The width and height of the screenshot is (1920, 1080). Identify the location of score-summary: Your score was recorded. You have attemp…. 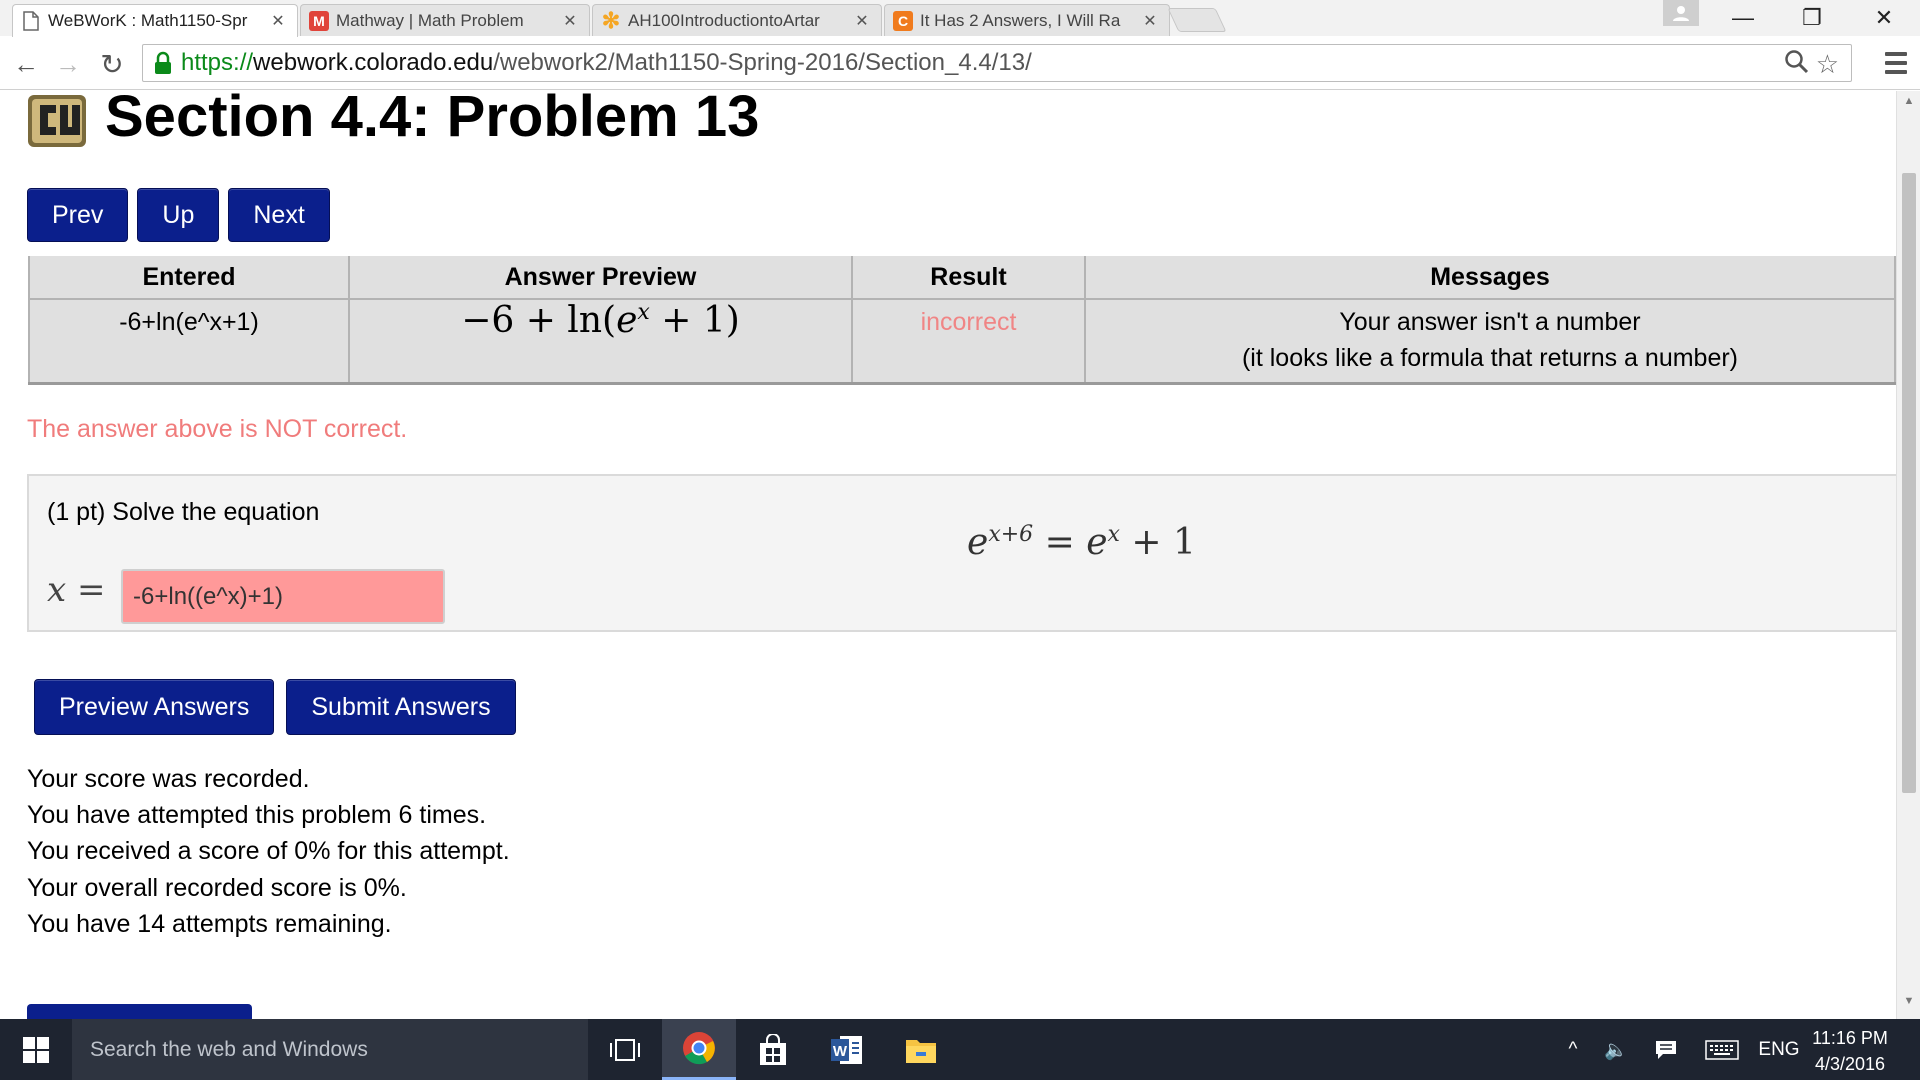
(268, 851).